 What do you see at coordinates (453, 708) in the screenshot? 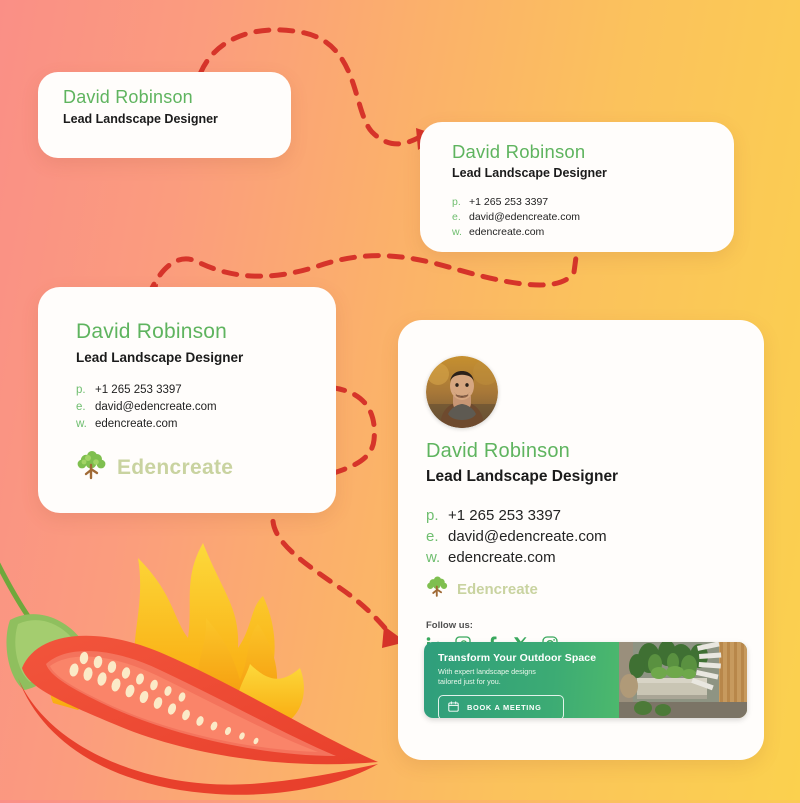
I see `calendar-icon` at bounding box center [453, 708].